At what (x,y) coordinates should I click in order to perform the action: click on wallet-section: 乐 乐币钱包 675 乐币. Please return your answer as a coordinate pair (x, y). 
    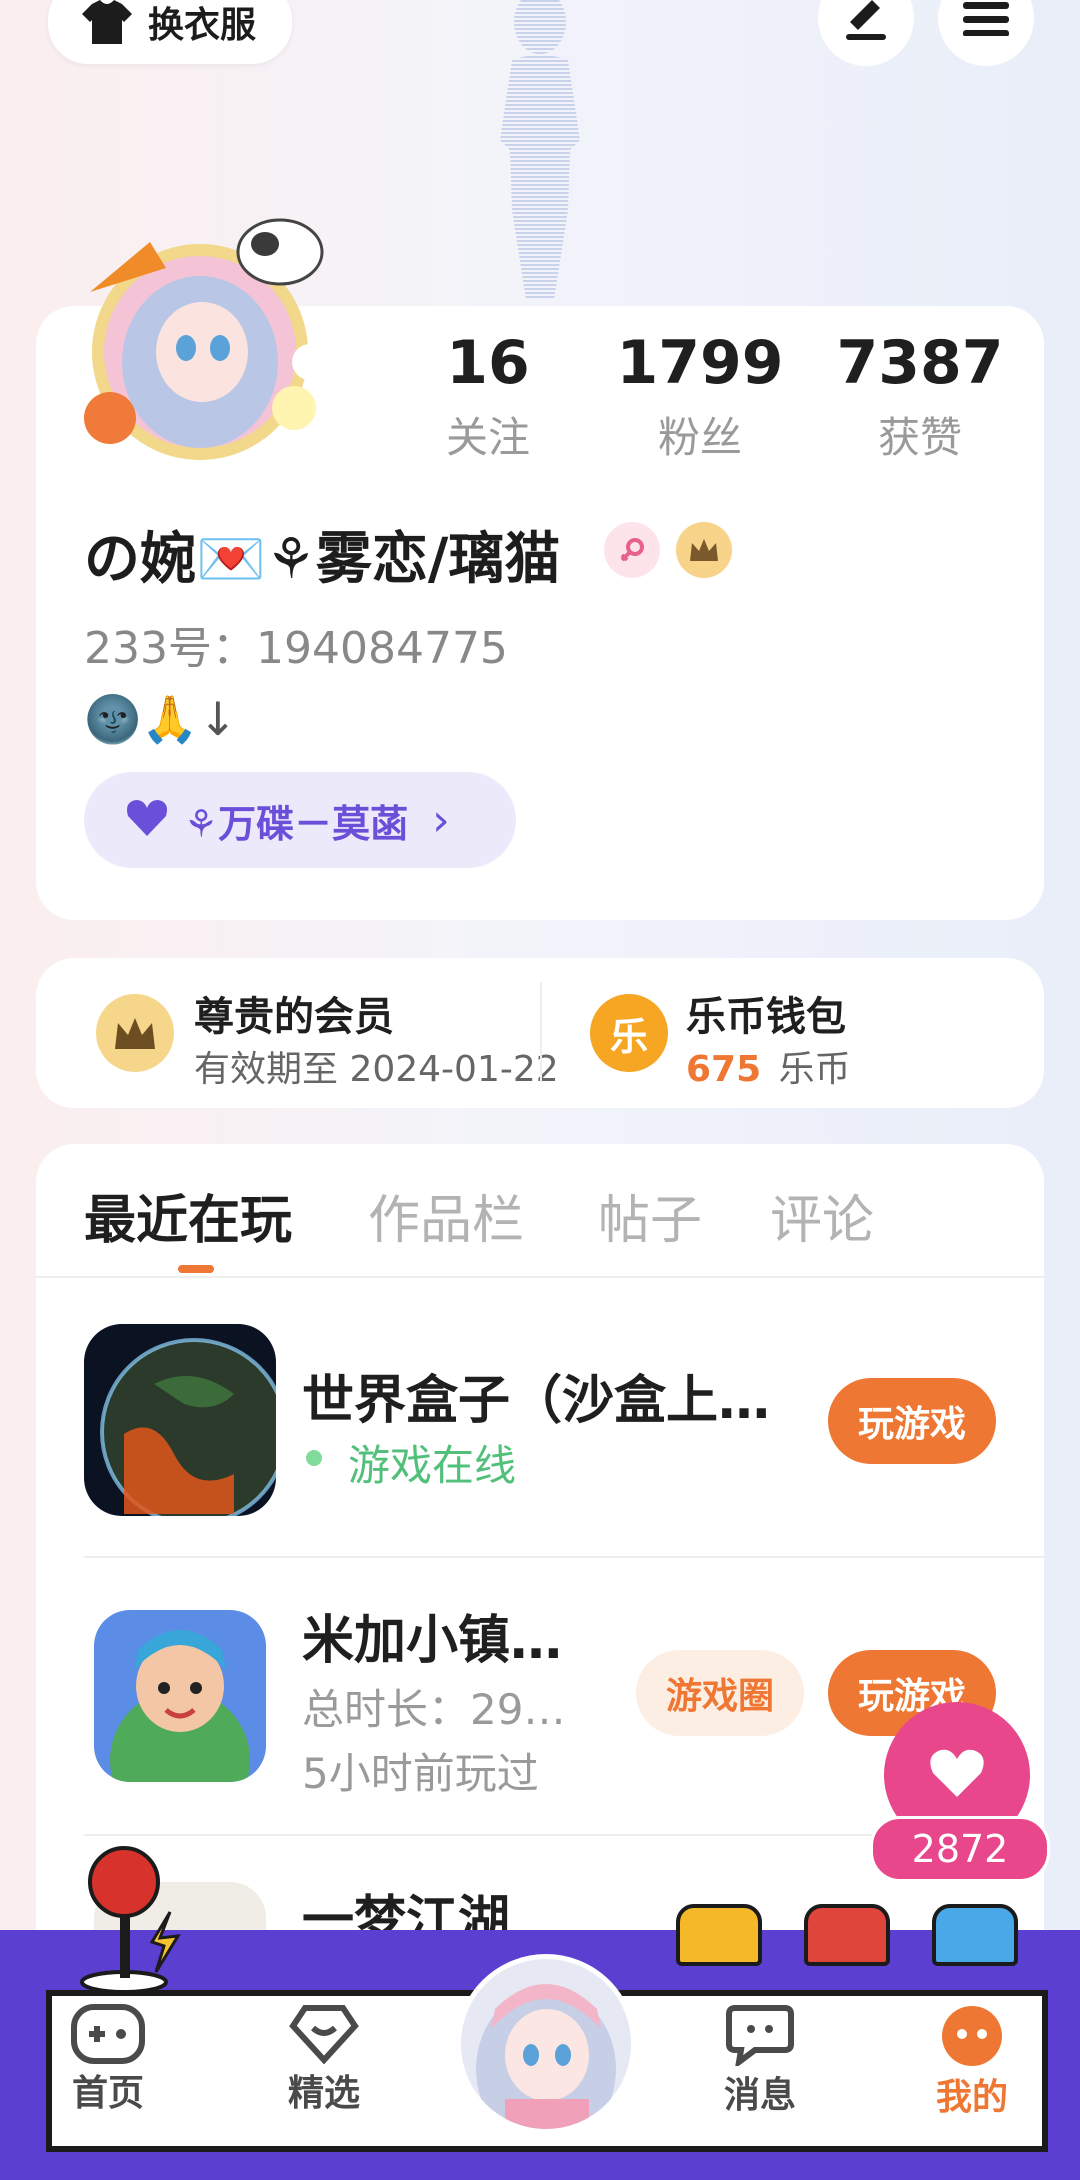
    Looking at the image, I should click on (800, 1033).